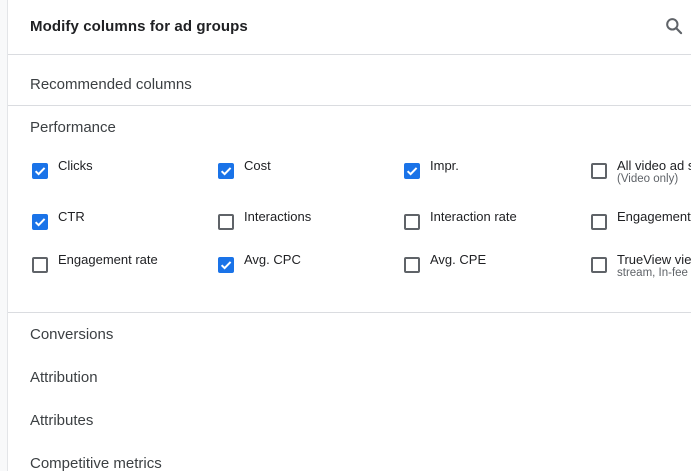 The image size is (691, 471). What do you see at coordinates (473, 216) in the screenshot?
I see `column-option-label: Interaction rate` at bounding box center [473, 216].